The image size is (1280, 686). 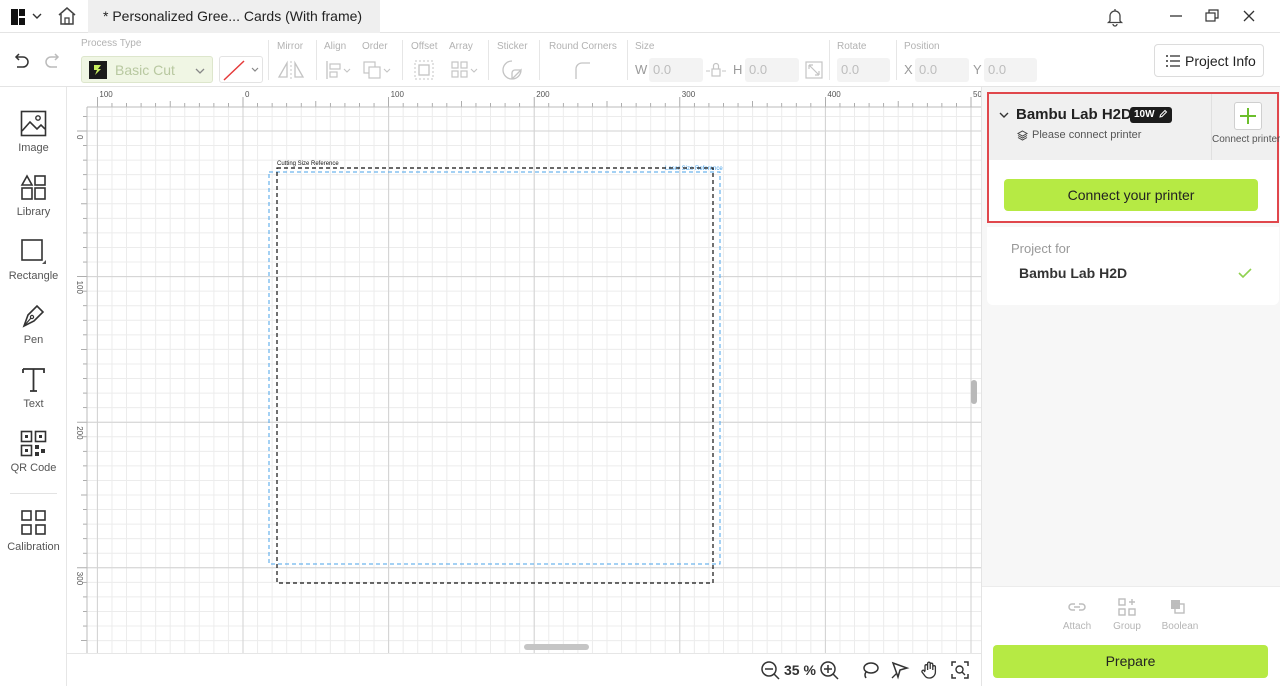 I want to click on order-label: Order, so click(x=375, y=46).